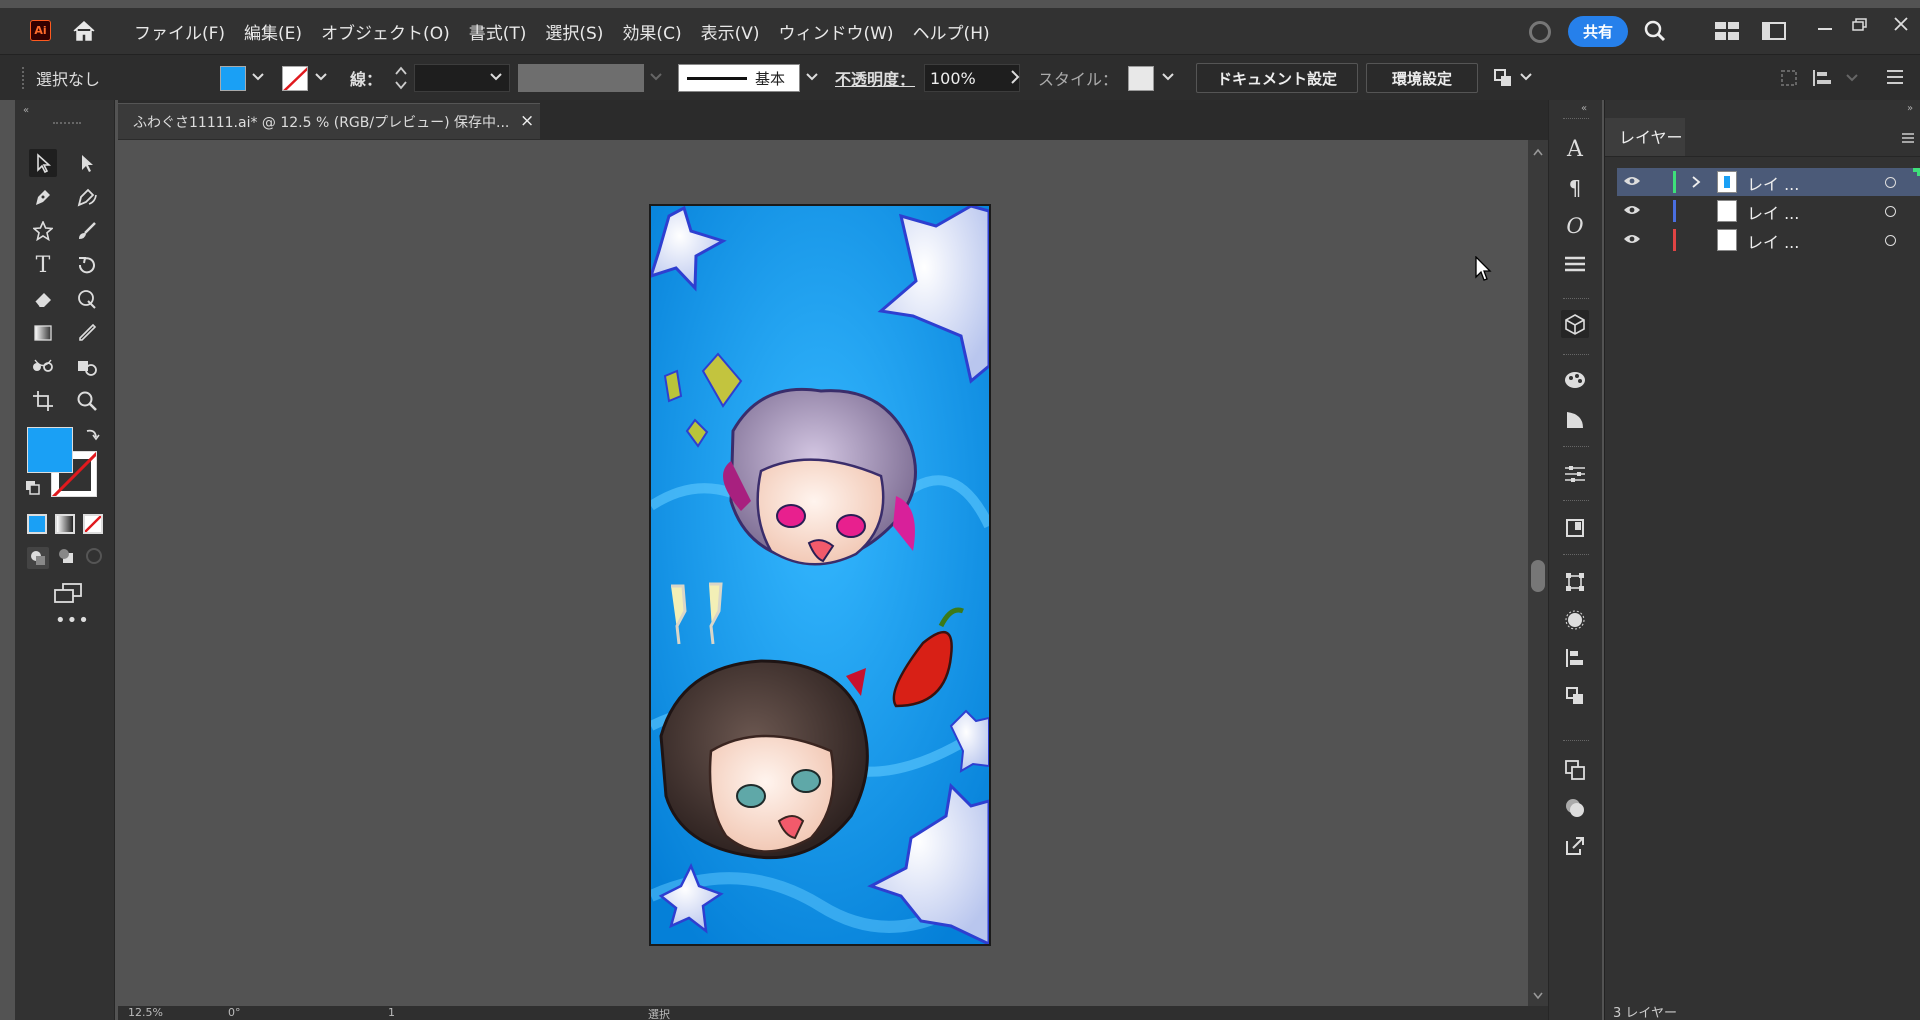  What do you see at coordinates (1540, 32) in the screenshot?
I see `sync-status-icon` at bounding box center [1540, 32].